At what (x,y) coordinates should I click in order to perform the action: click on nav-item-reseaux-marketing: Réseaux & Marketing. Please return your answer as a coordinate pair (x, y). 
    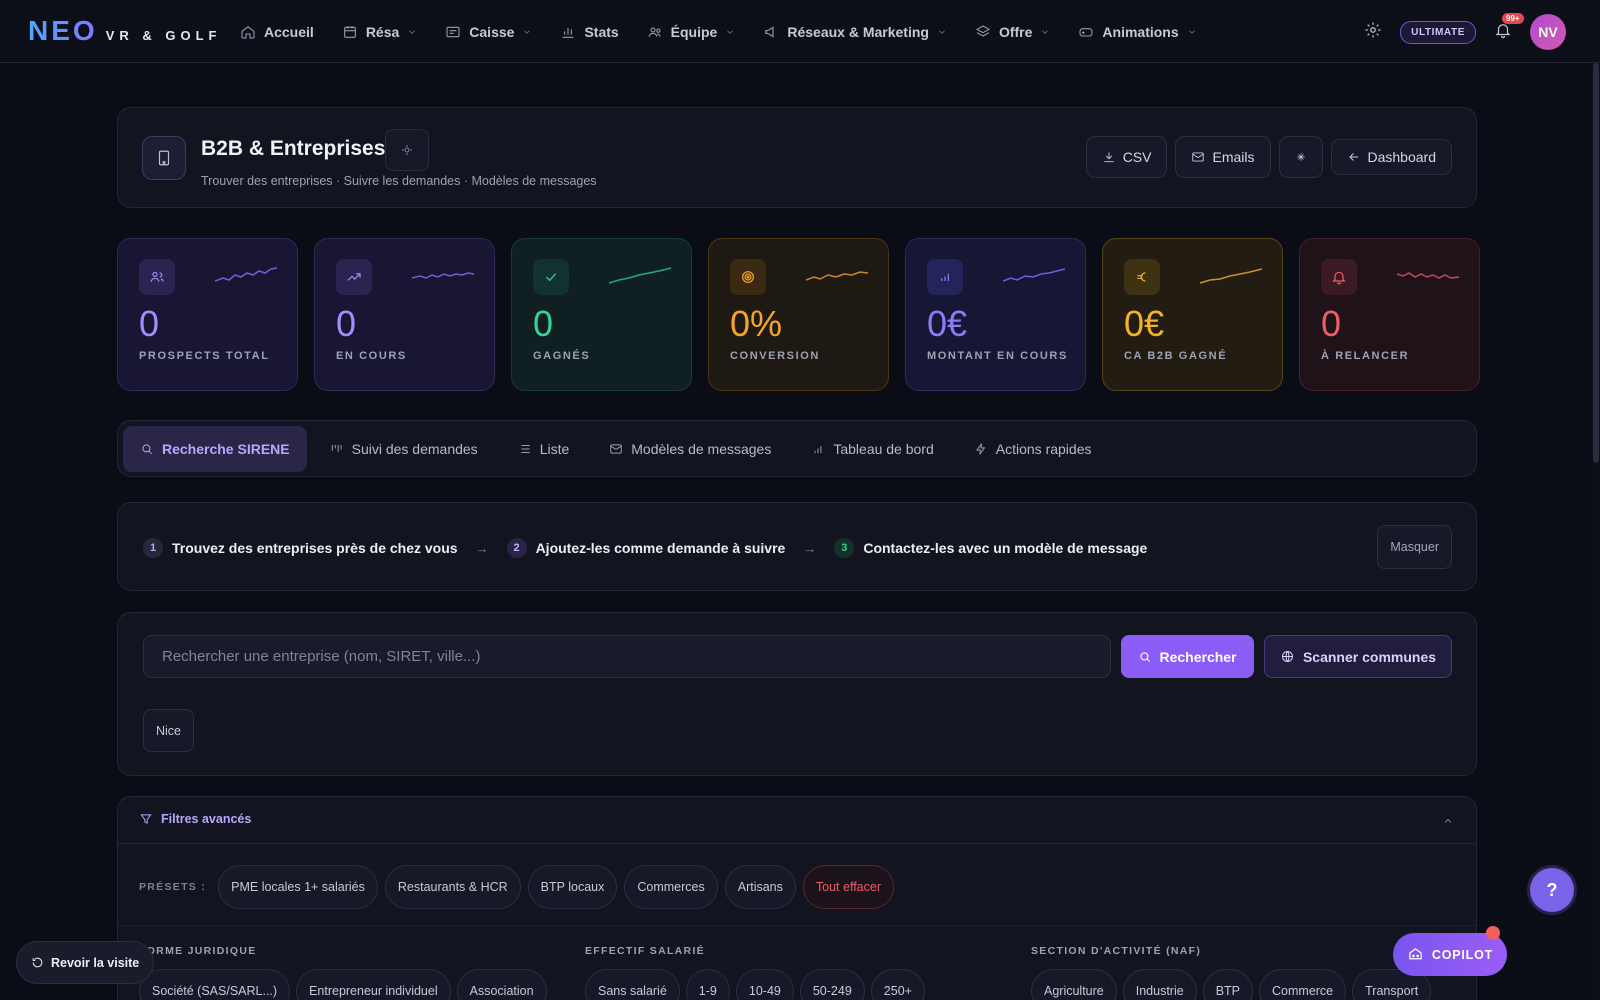
    Looking at the image, I should click on (855, 32).